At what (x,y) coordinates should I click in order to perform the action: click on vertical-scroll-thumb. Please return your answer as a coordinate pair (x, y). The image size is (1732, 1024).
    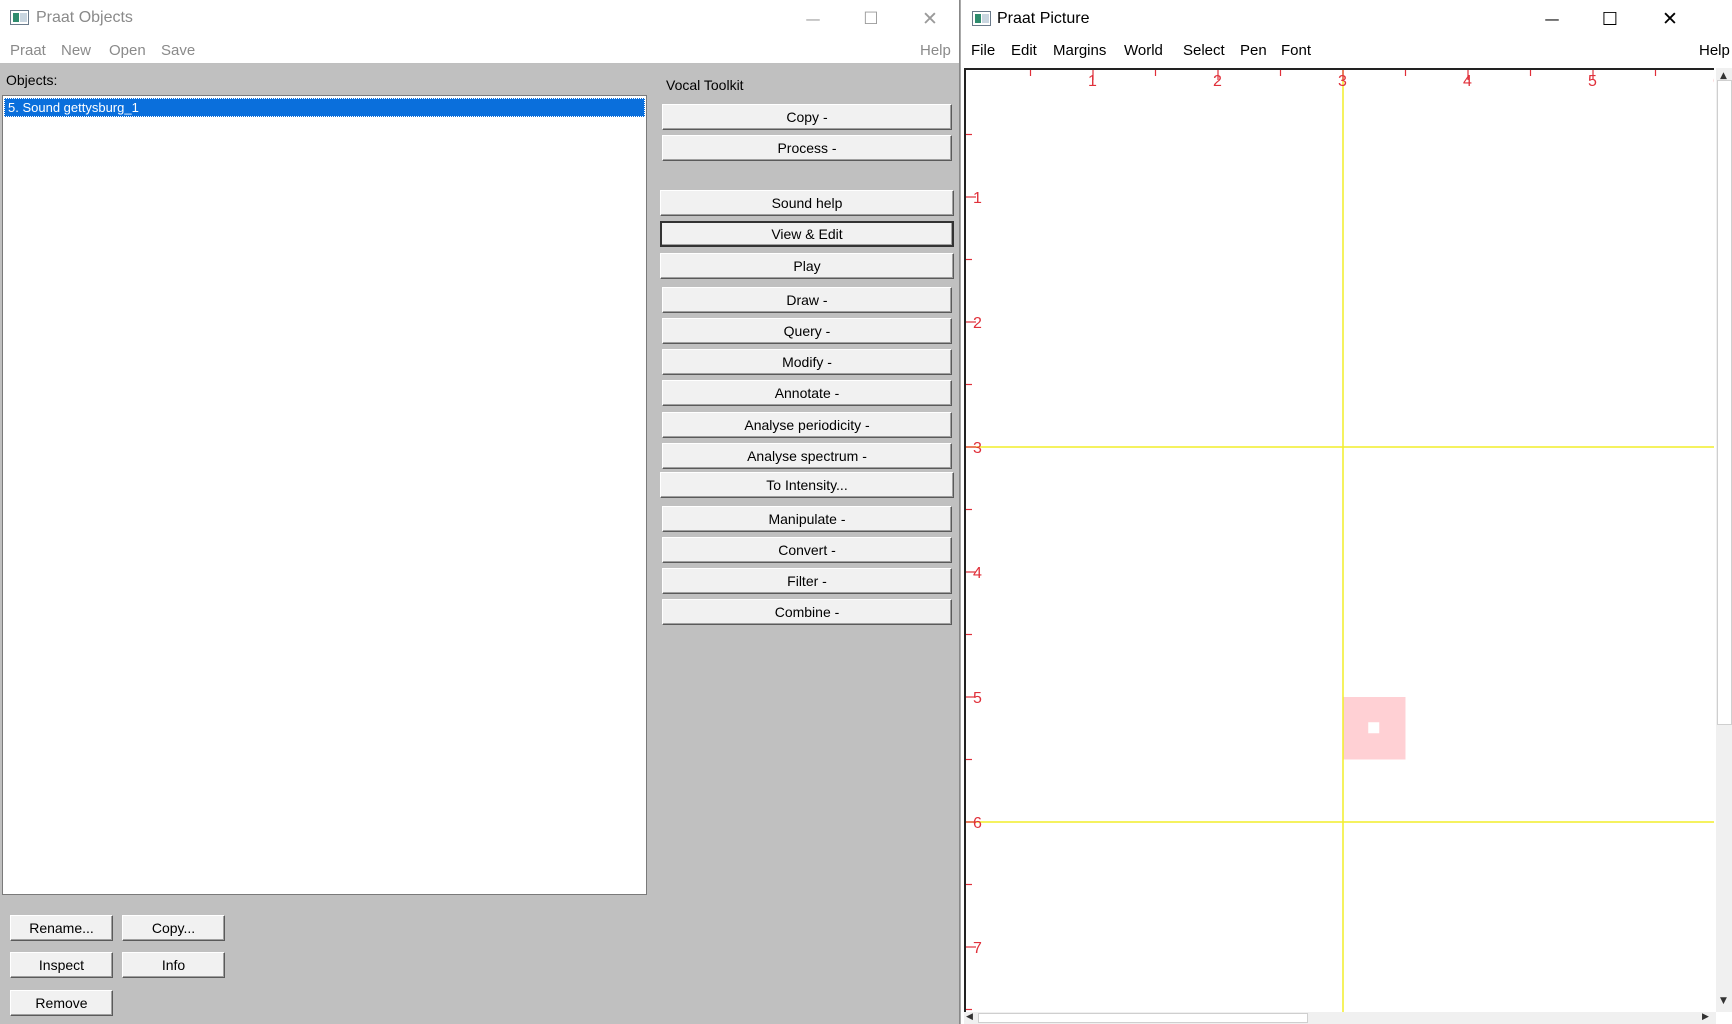
    Looking at the image, I should click on (1724, 402).